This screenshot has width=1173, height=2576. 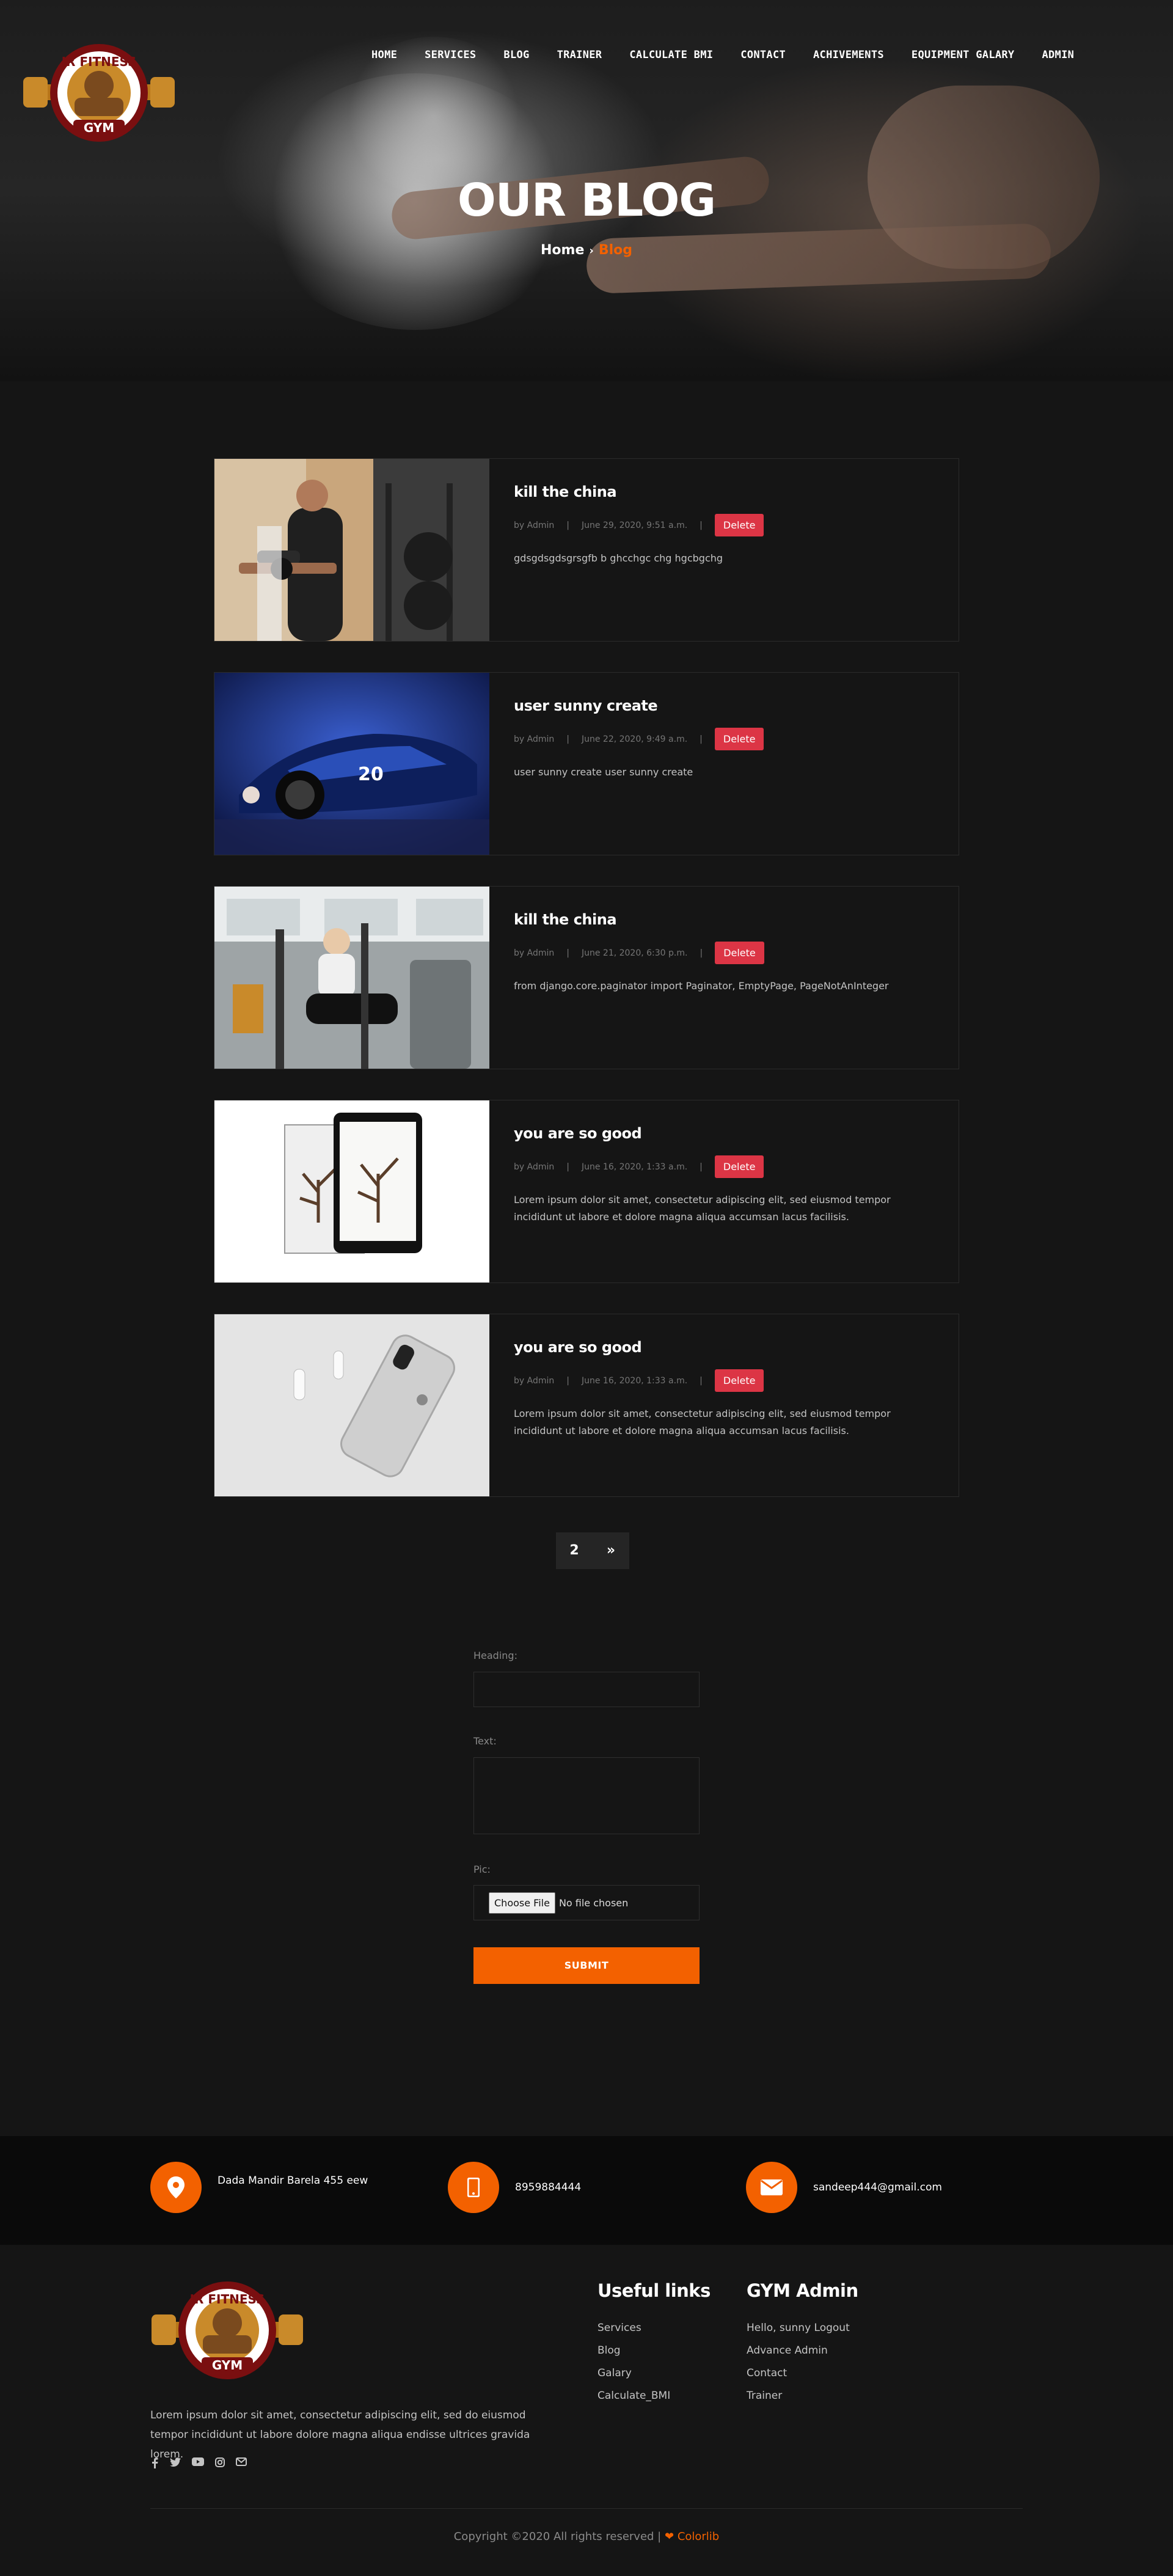 What do you see at coordinates (803, 2351) in the screenshot?
I see `footer-link-advance-admin: Advance Admin` at bounding box center [803, 2351].